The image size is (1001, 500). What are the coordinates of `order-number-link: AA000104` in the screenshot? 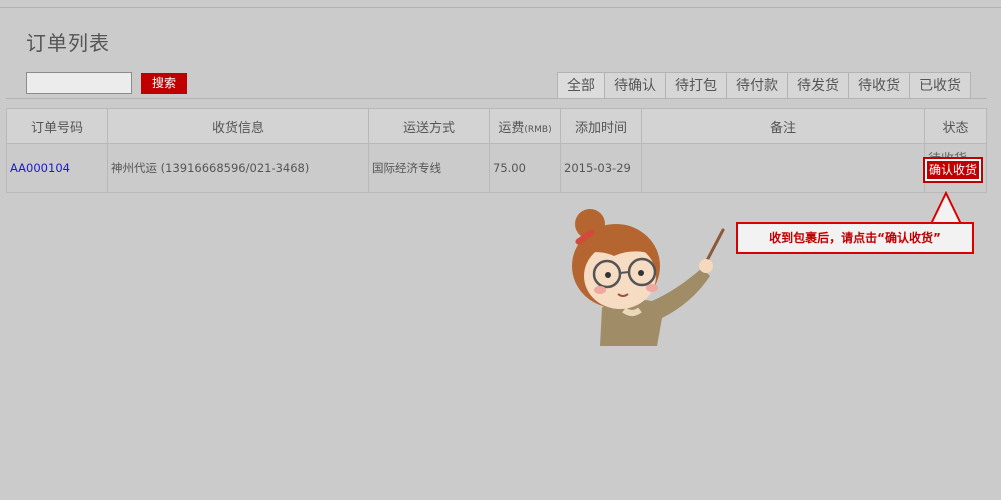 It's located at (40, 168).